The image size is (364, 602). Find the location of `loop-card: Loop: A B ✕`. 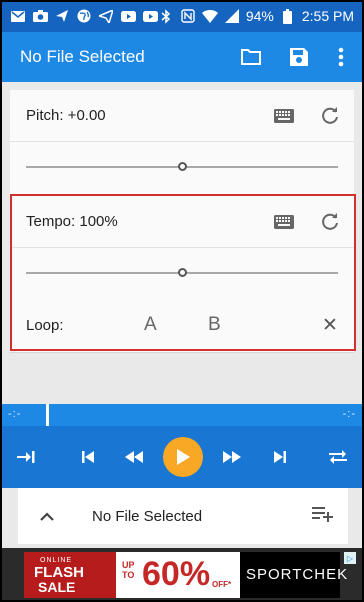

loop-card: Loop: A B ✕ is located at coordinates (182, 326).